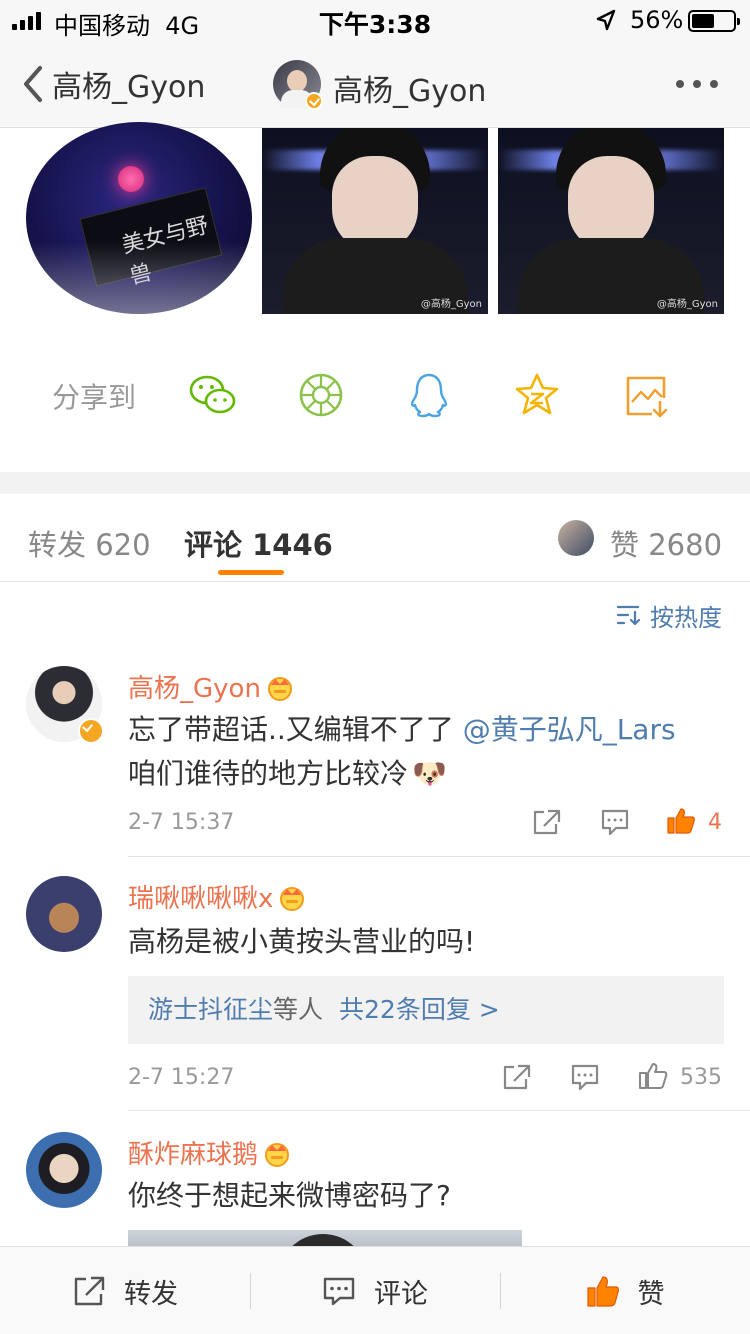  What do you see at coordinates (181, 1077) in the screenshot?
I see `comment-time: 2-7 15:27` at bounding box center [181, 1077].